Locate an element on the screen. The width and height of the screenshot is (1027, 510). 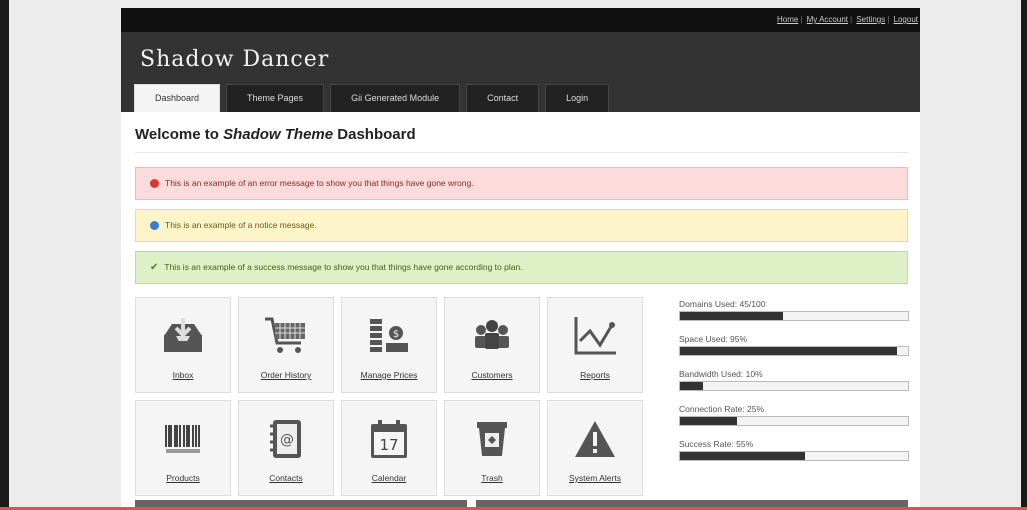
tile-inbox: Inbox is located at coordinates (183, 345).